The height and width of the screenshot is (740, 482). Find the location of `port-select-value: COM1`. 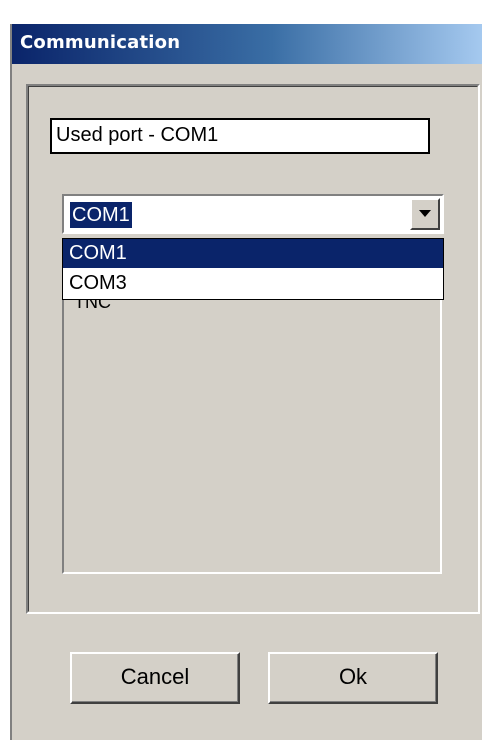

port-select-value: COM1 is located at coordinates (101, 215).